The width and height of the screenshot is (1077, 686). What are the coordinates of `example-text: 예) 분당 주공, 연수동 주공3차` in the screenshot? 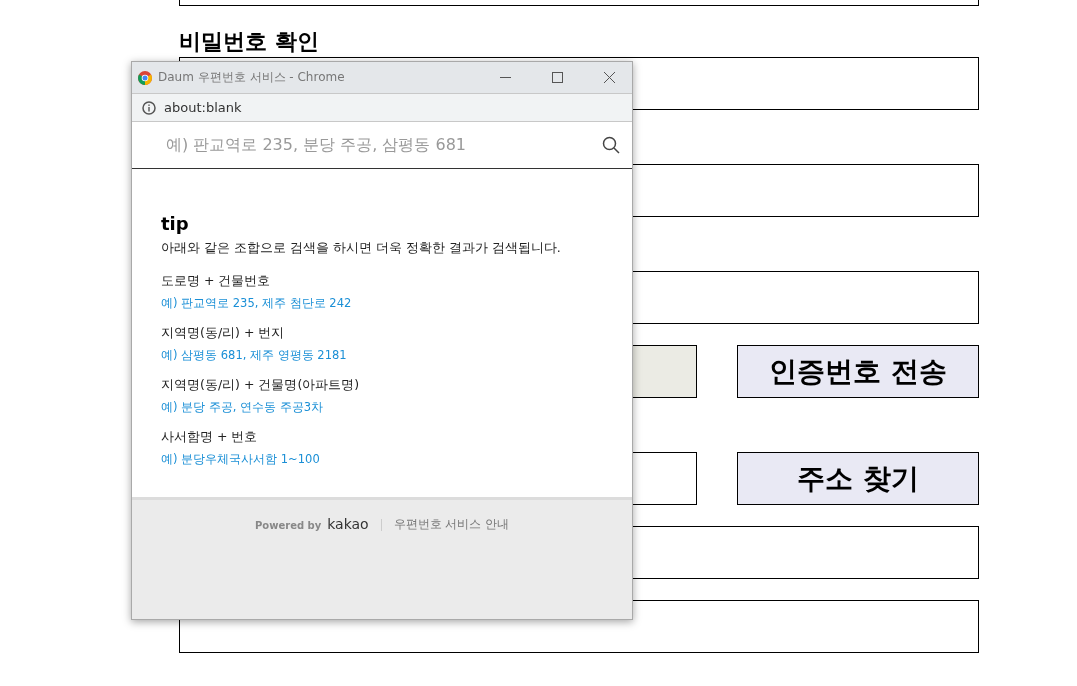 It's located at (243, 407).